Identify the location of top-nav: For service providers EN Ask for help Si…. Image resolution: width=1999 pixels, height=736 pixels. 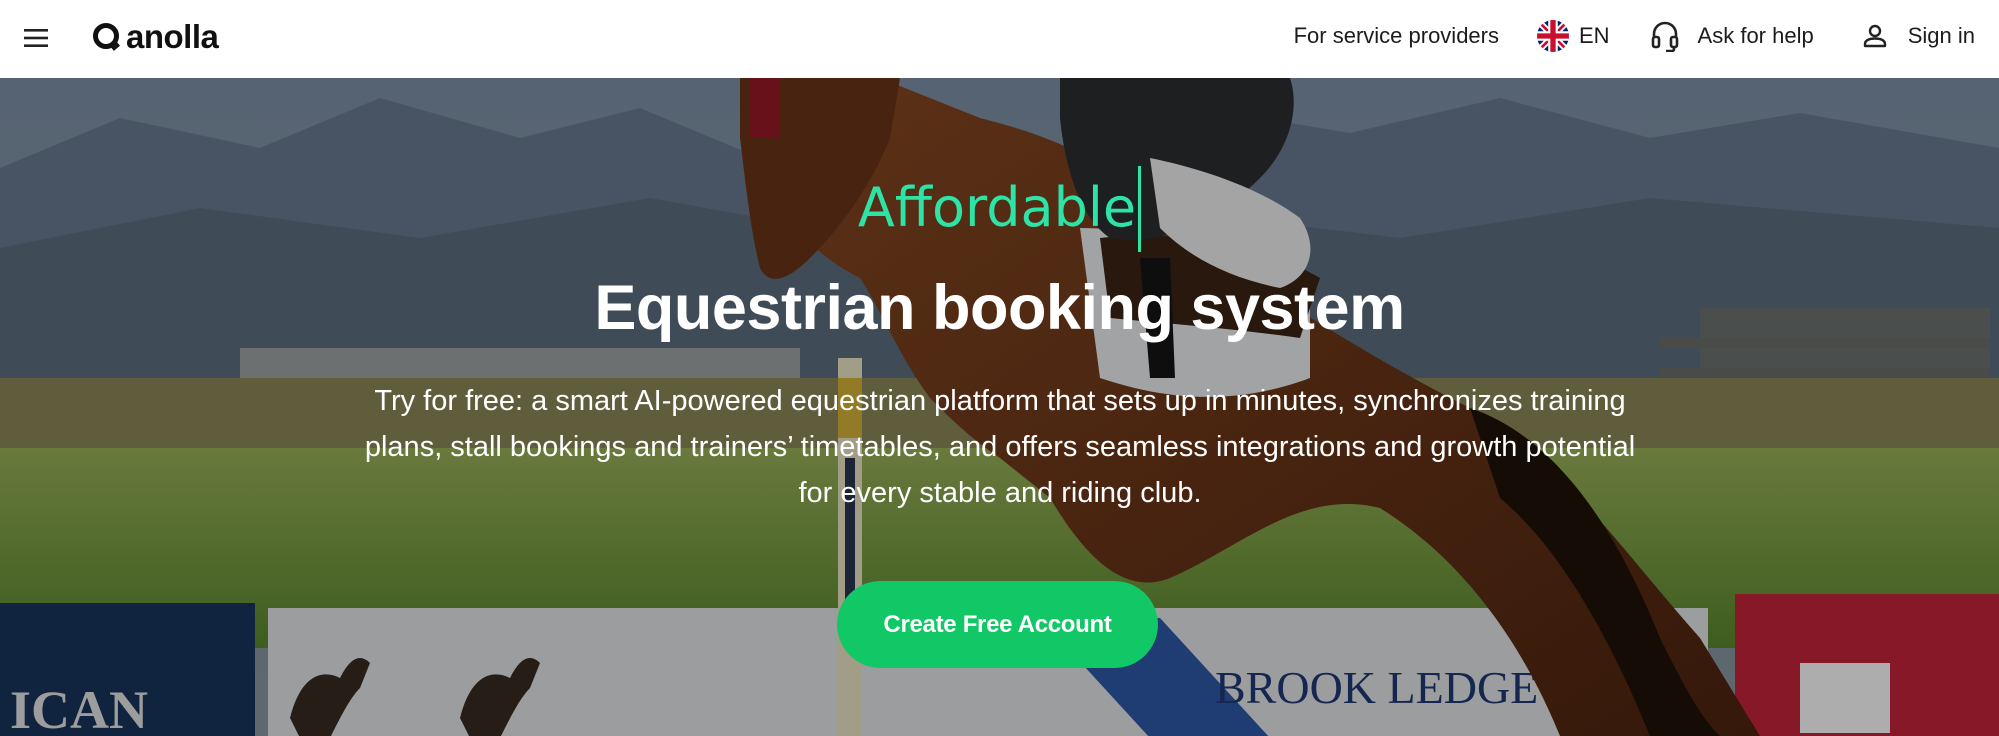
(1634, 36).